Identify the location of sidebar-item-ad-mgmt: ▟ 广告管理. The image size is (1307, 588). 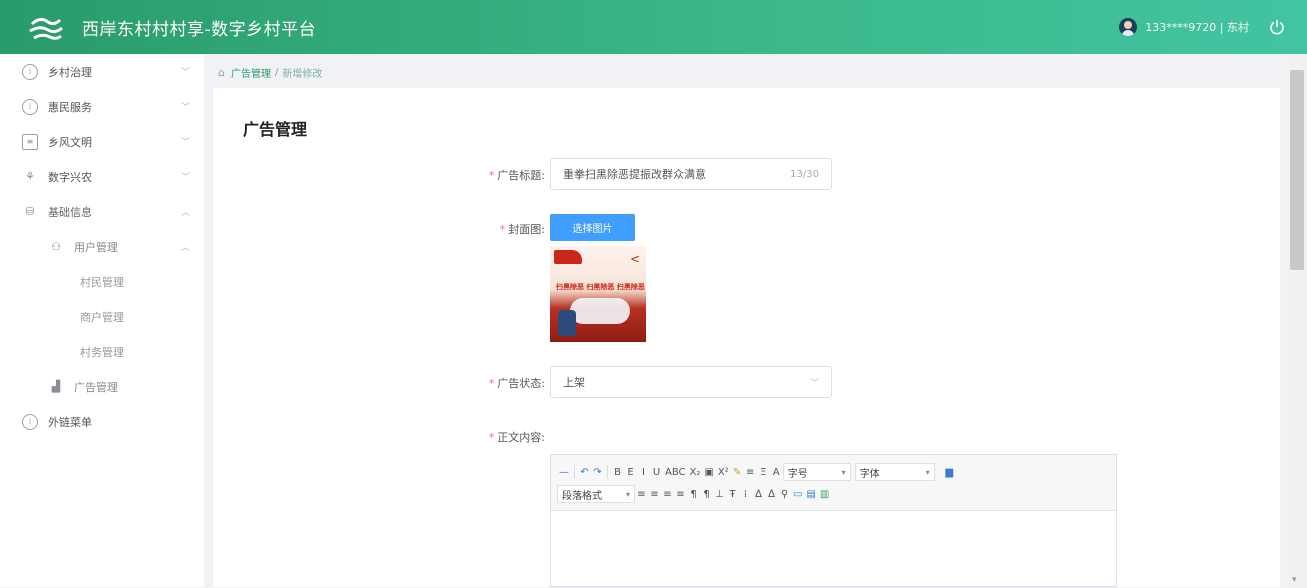
(102, 386).